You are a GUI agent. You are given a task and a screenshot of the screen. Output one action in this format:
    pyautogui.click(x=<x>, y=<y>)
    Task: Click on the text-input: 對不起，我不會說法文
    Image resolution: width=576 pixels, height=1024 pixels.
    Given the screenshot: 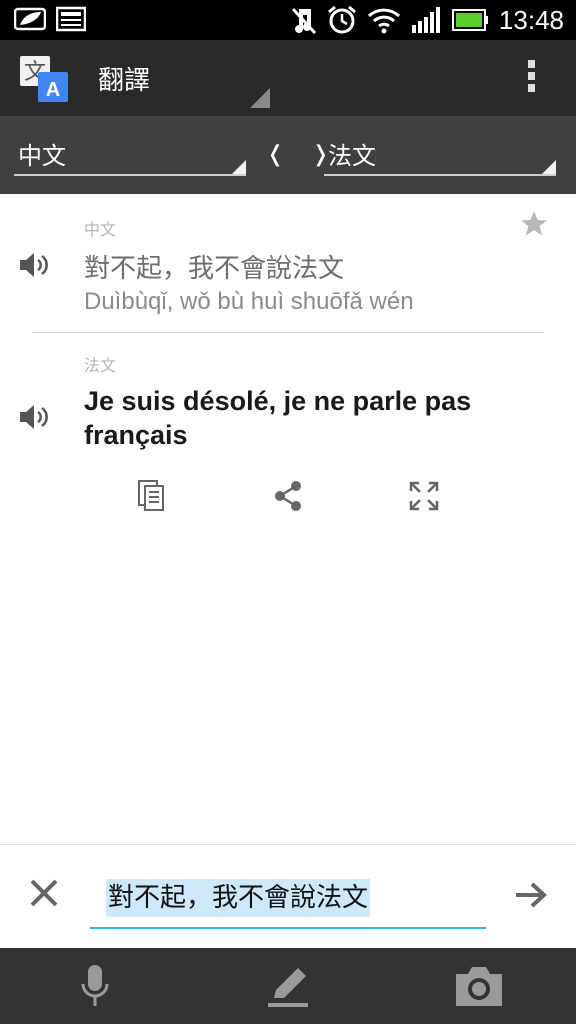 What is the action you would take?
    pyautogui.click(x=288, y=902)
    